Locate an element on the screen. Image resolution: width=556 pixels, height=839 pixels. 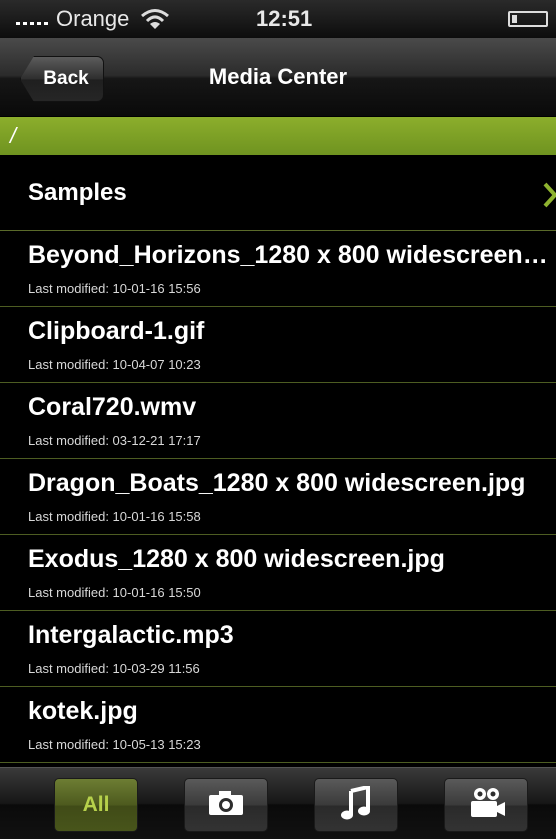
current-path-bar: / is located at coordinates (278, 136).